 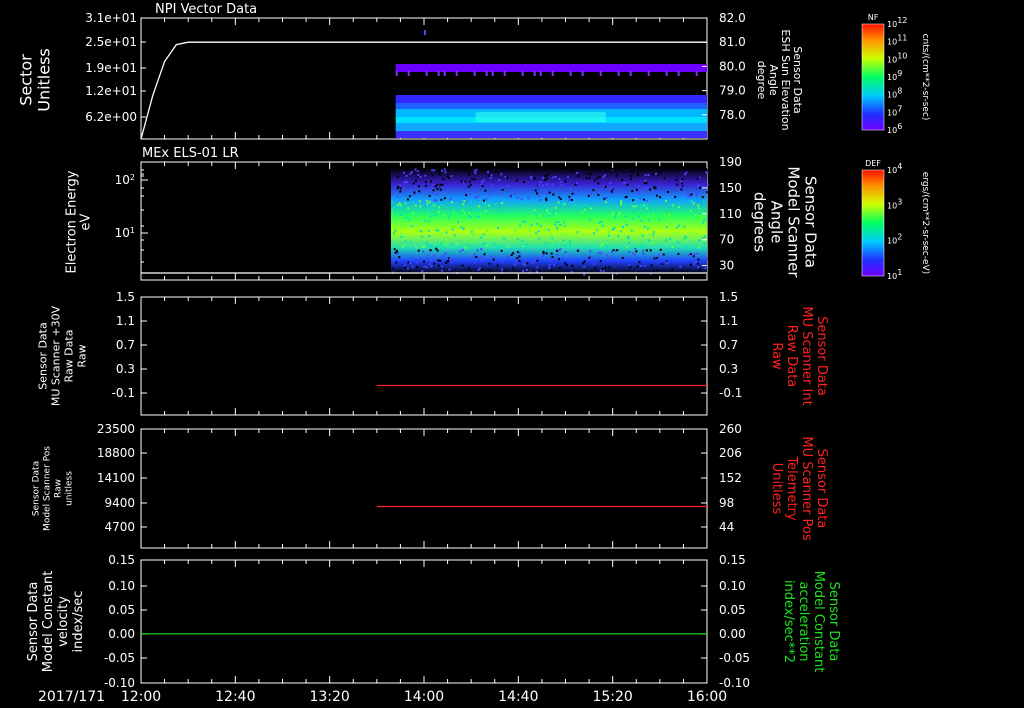 What do you see at coordinates (818, 622) in the screenshot?
I see `axis-label-line: Model Constant` at bounding box center [818, 622].